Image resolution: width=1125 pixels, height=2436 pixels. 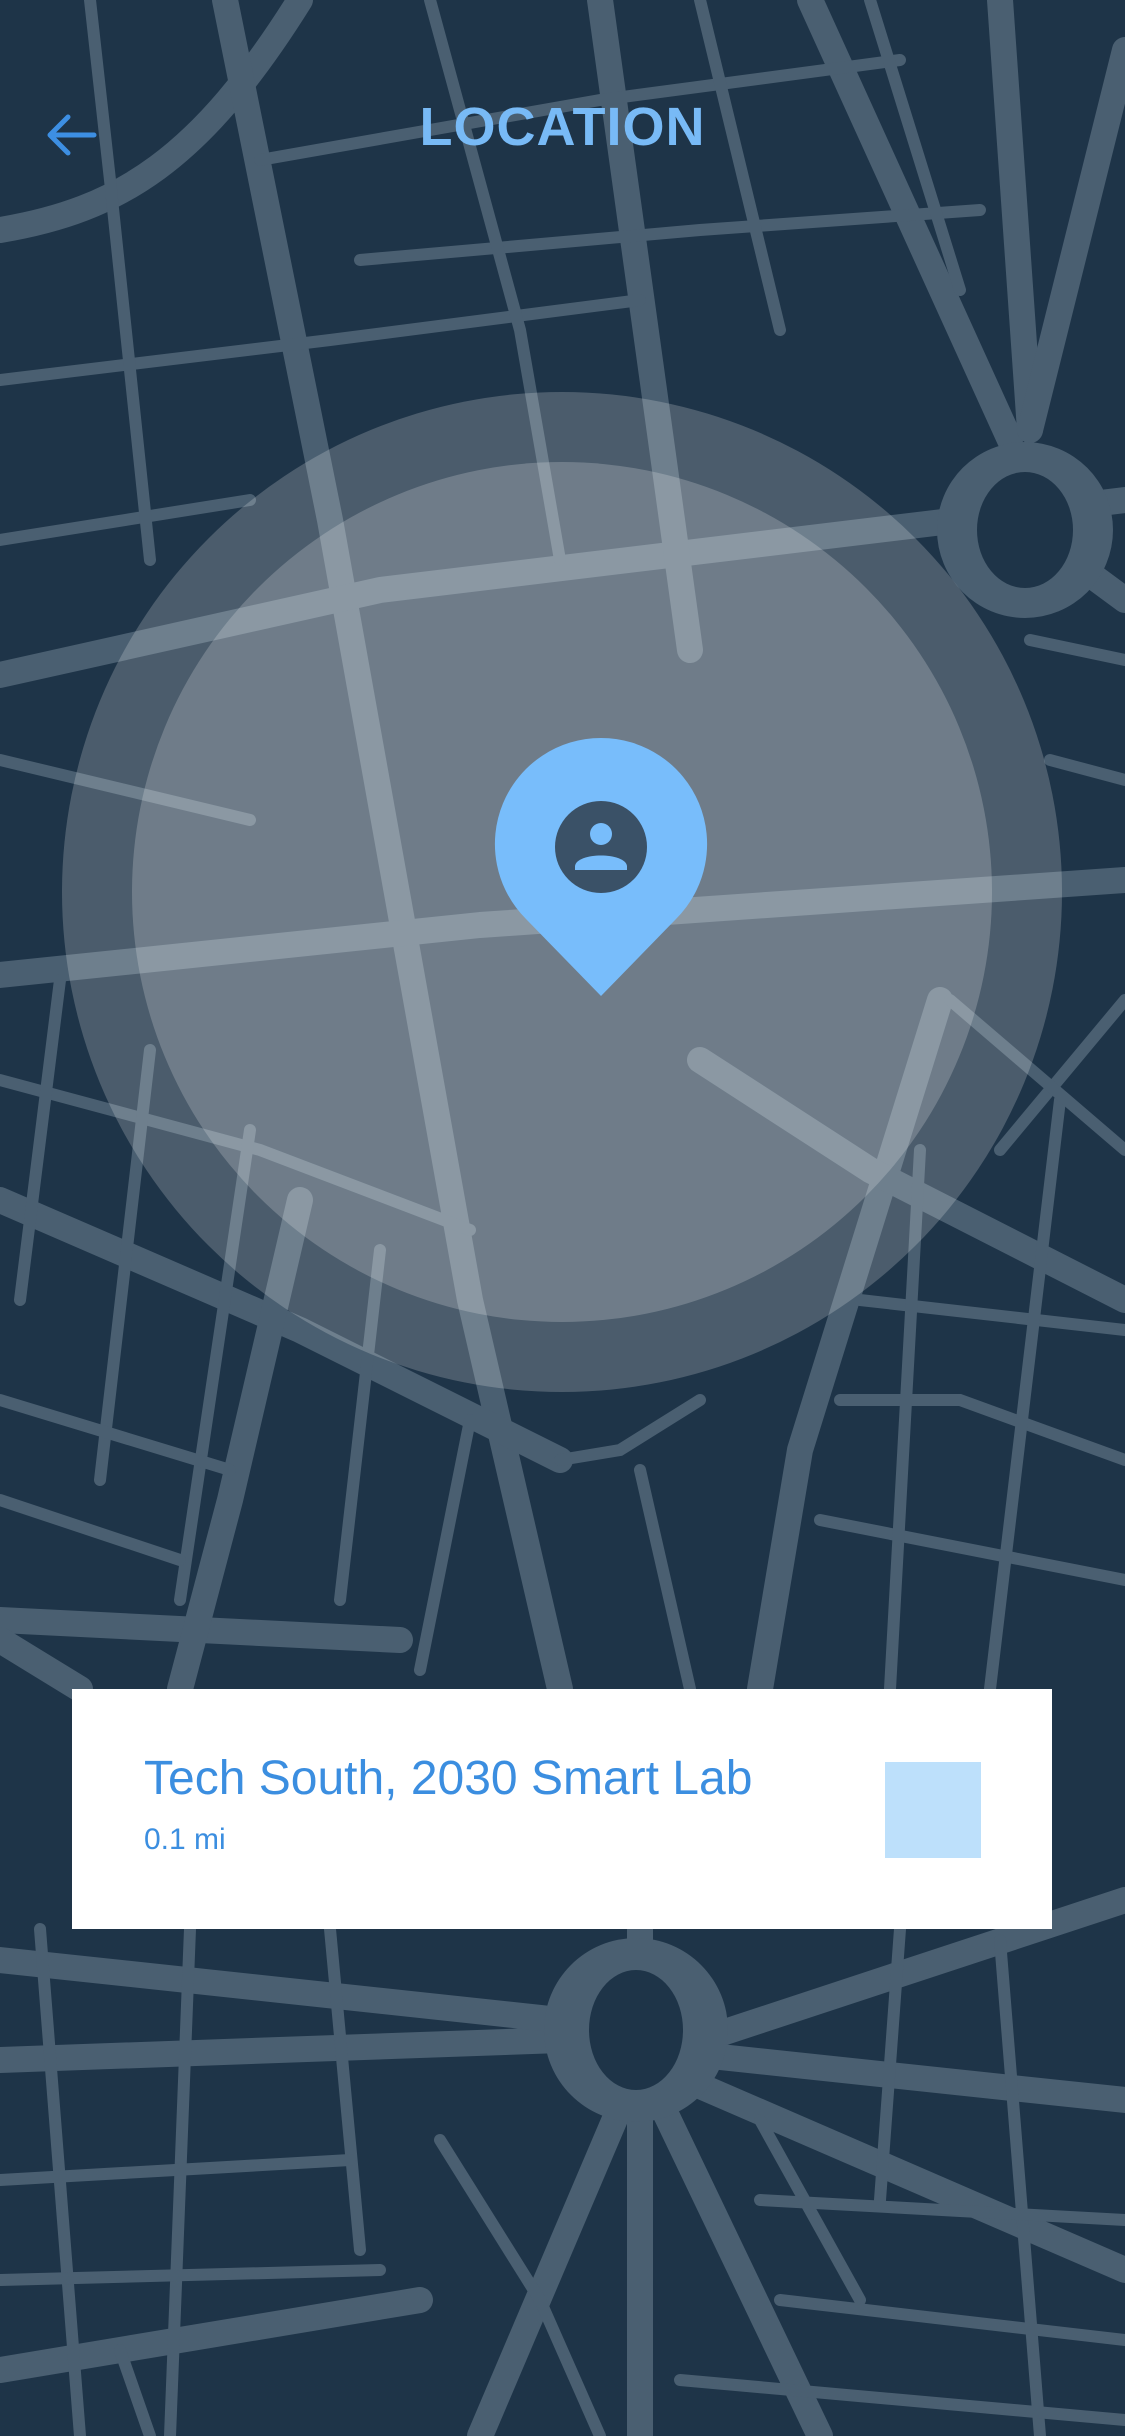 I want to click on location-name: Tech South, 2030 Smart Lab, so click(x=448, y=1778).